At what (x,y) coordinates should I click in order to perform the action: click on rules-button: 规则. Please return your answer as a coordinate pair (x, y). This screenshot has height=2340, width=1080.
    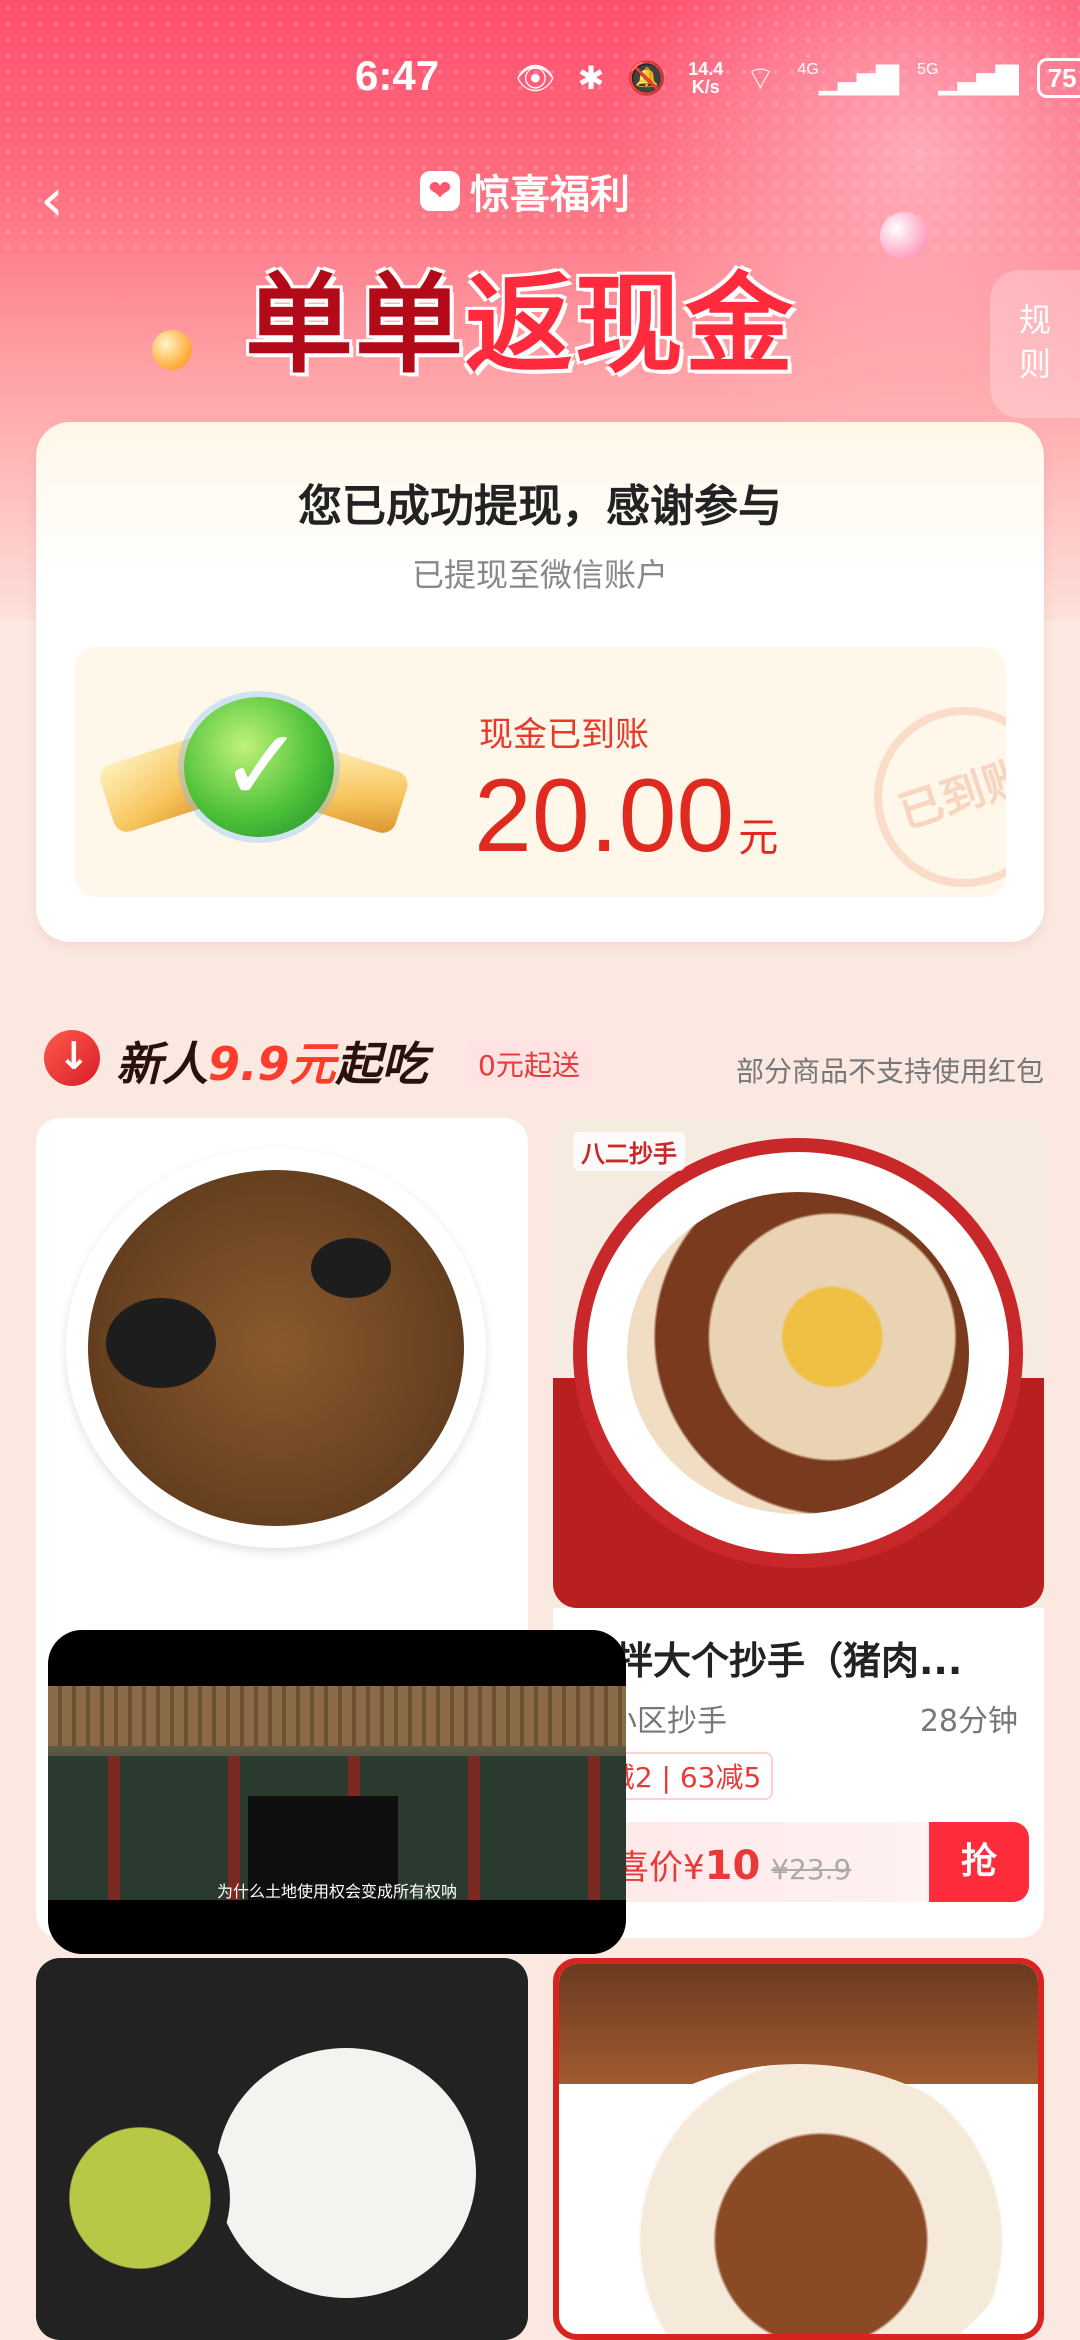
    Looking at the image, I should click on (1035, 344).